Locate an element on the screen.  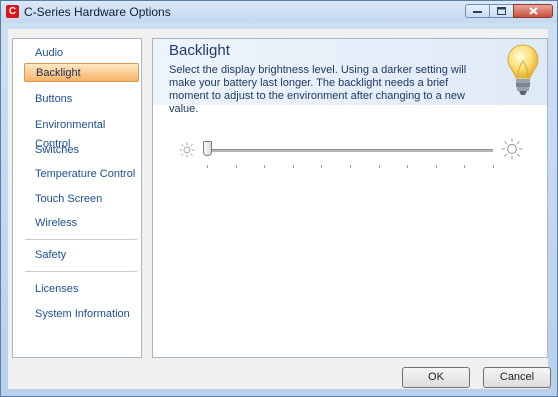
minimize-icon is located at coordinates (477, 11).